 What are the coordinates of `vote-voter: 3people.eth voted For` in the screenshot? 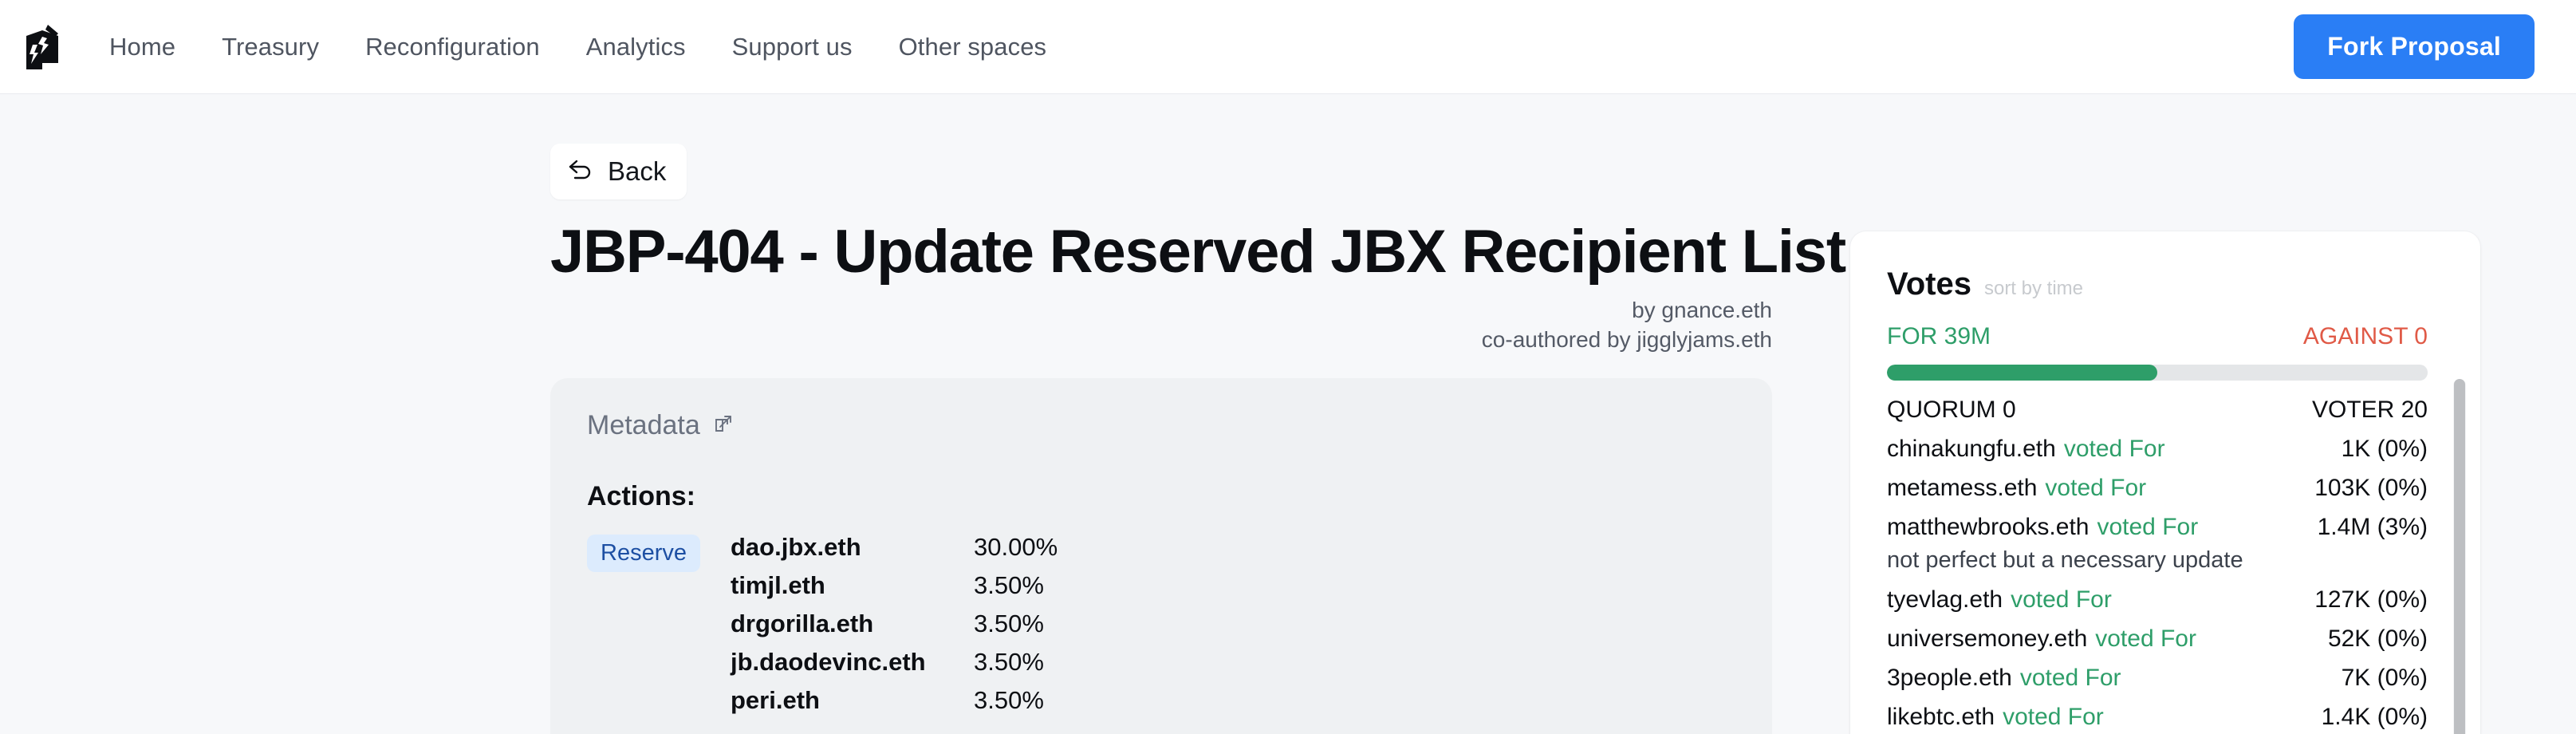 It's located at (2004, 678).